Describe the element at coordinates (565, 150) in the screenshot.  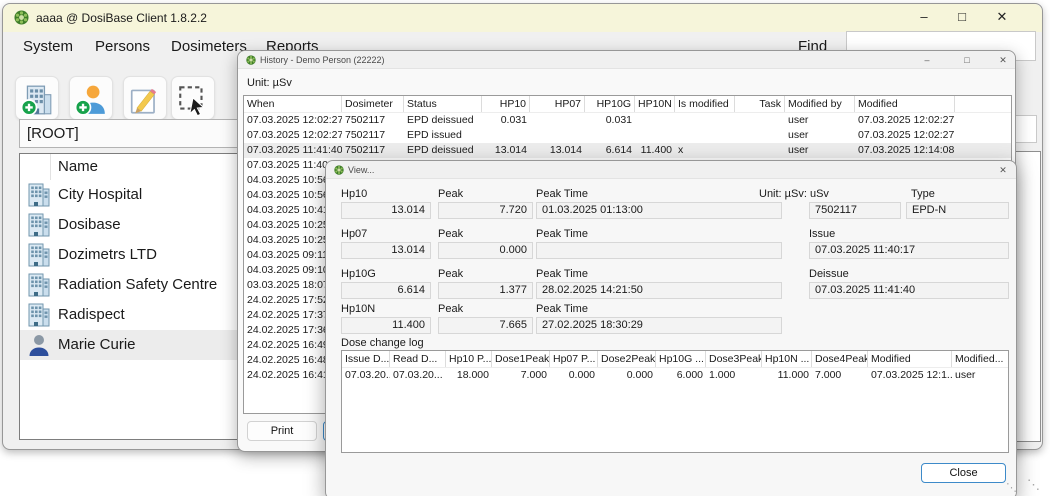
I see `table-cell: 13.014` at that location.